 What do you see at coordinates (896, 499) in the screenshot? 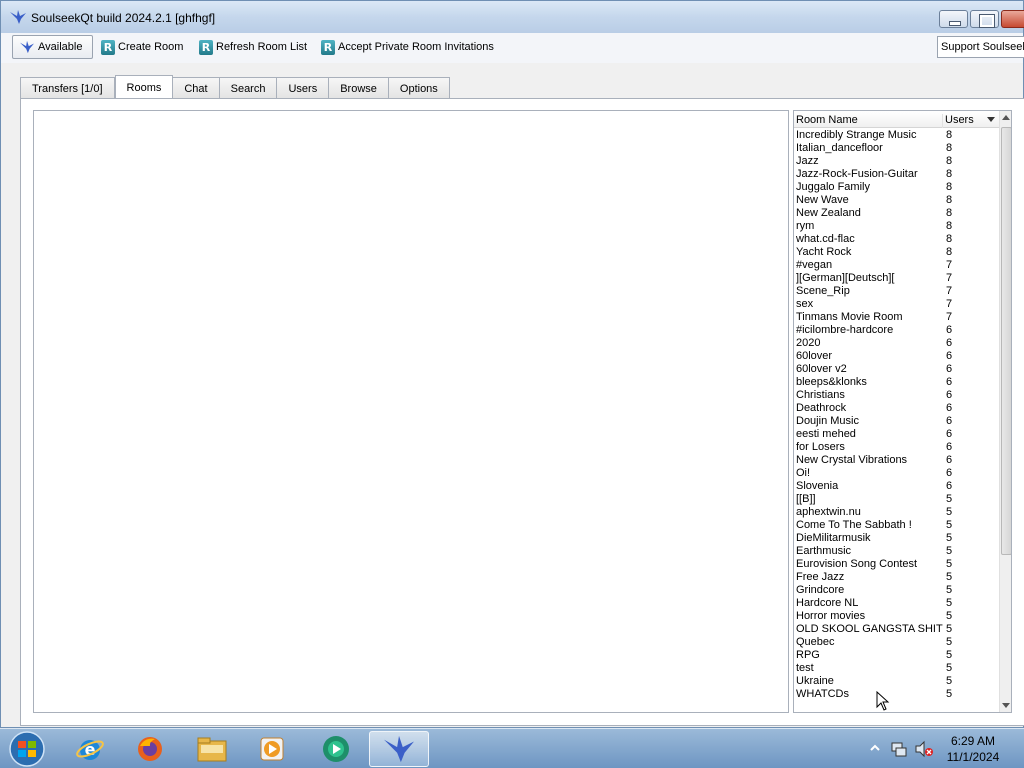
I see `room-row: [[B]] 5` at bounding box center [896, 499].